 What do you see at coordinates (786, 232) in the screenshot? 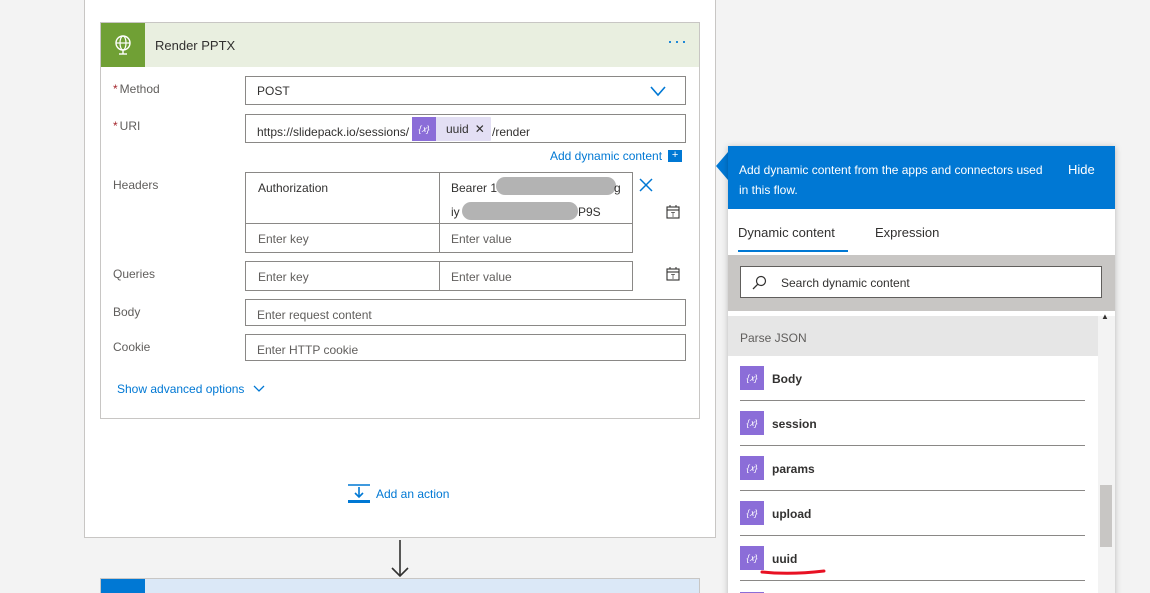
I see `tab-dynamic-content: Dynamic content` at bounding box center [786, 232].